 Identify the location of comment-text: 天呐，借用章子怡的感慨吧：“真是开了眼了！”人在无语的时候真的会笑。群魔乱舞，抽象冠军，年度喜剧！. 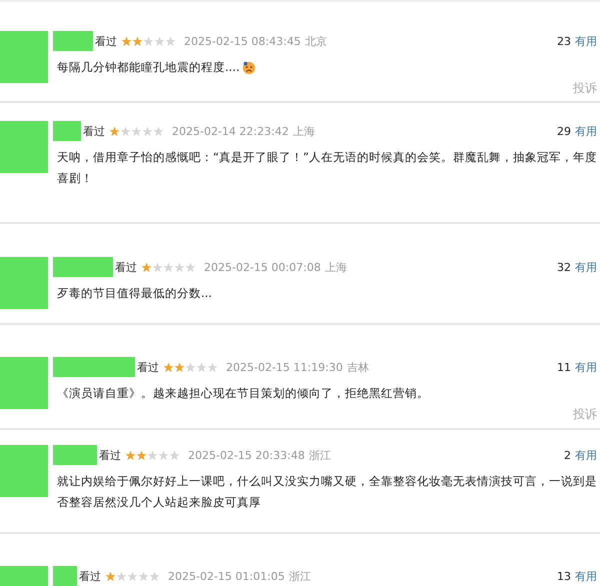
(327, 168).